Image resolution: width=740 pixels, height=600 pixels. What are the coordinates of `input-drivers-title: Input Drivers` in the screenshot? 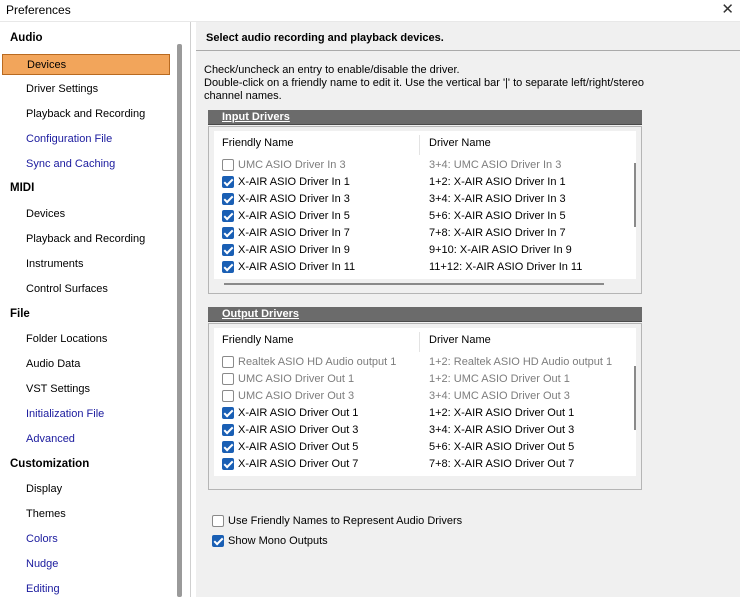 It's located at (425, 117).